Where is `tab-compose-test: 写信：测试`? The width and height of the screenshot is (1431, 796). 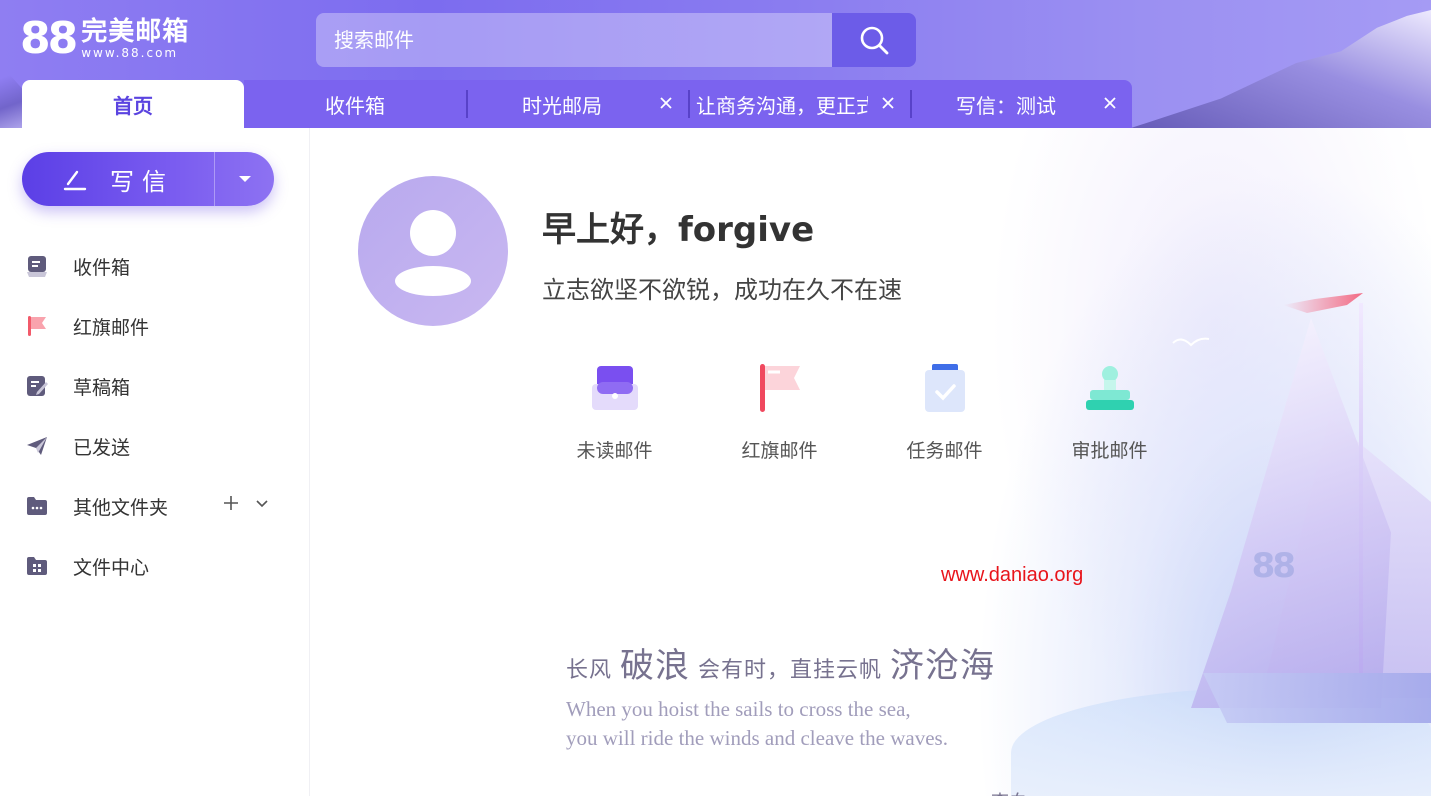 tab-compose-test: 写信：测试 is located at coordinates (1021, 104).